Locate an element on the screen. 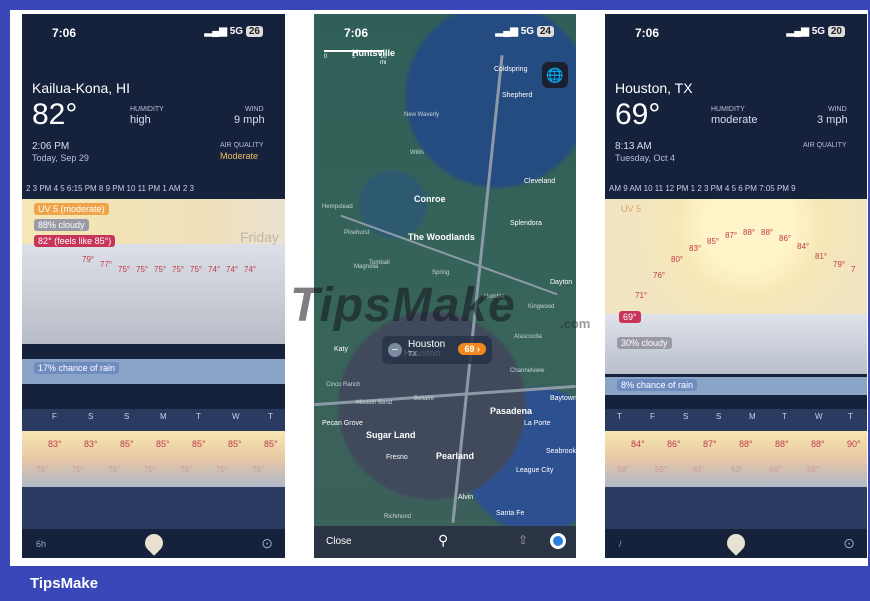  map-place-label: Pinehurst is located at coordinates (356, 233).